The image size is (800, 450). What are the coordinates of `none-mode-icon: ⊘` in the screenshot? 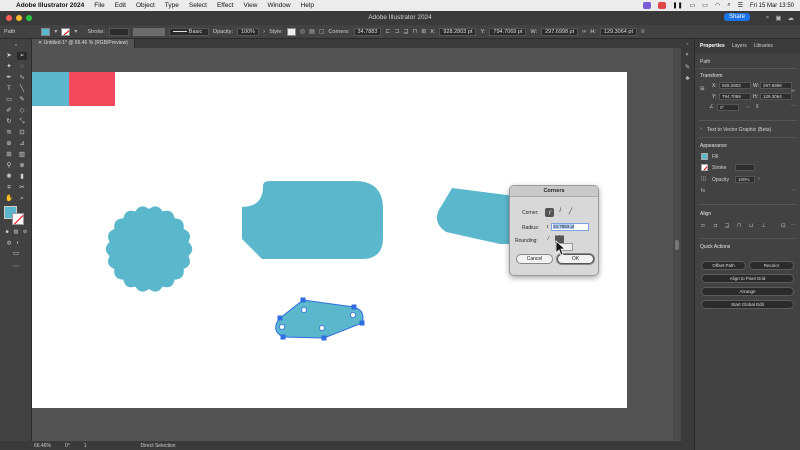 It's located at (25, 232).